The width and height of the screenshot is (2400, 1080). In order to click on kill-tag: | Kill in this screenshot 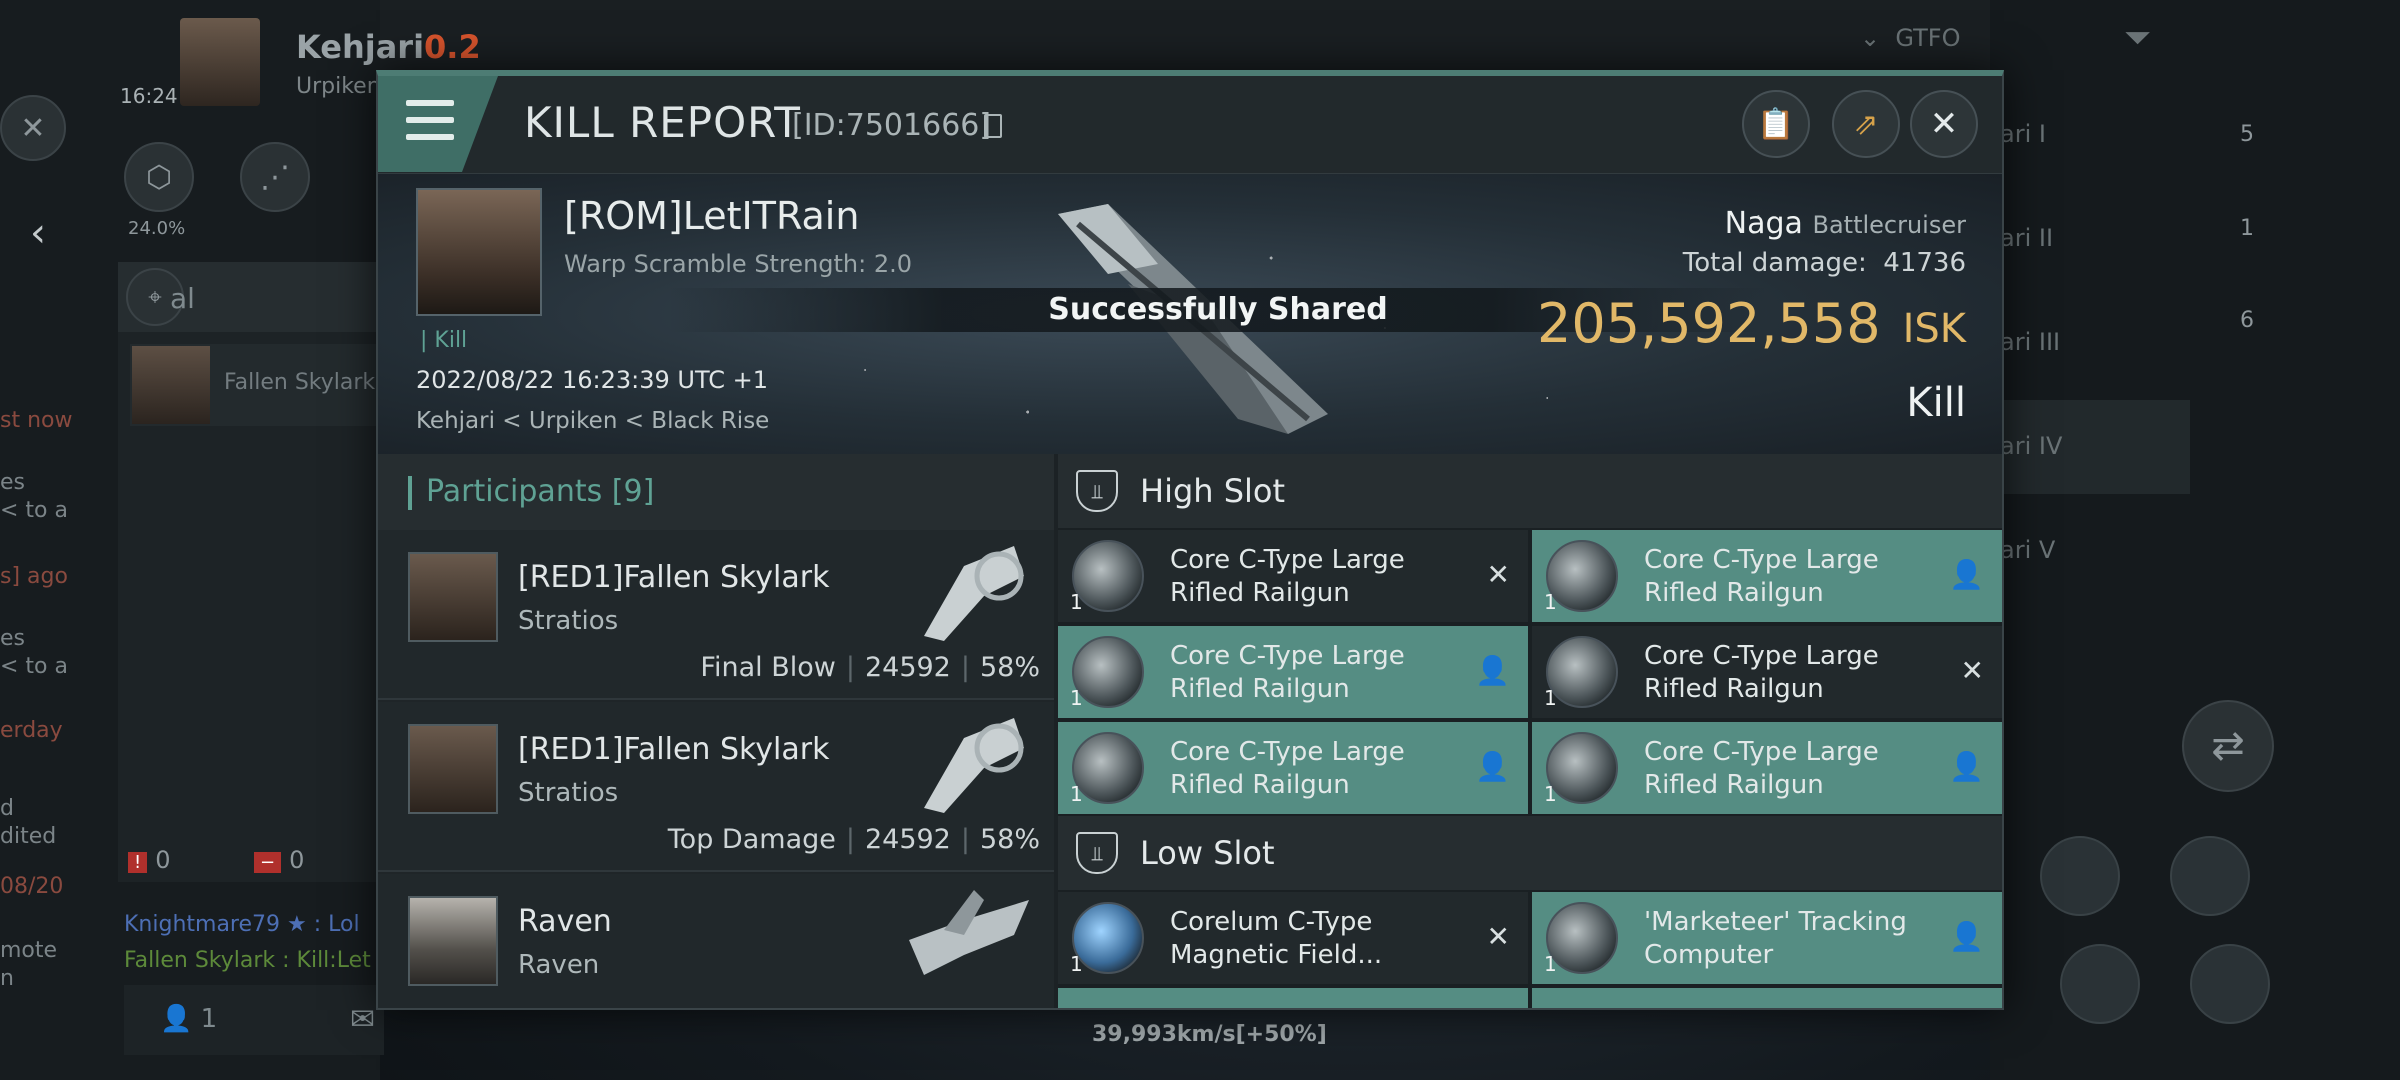, I will do `click(444, 340)`.